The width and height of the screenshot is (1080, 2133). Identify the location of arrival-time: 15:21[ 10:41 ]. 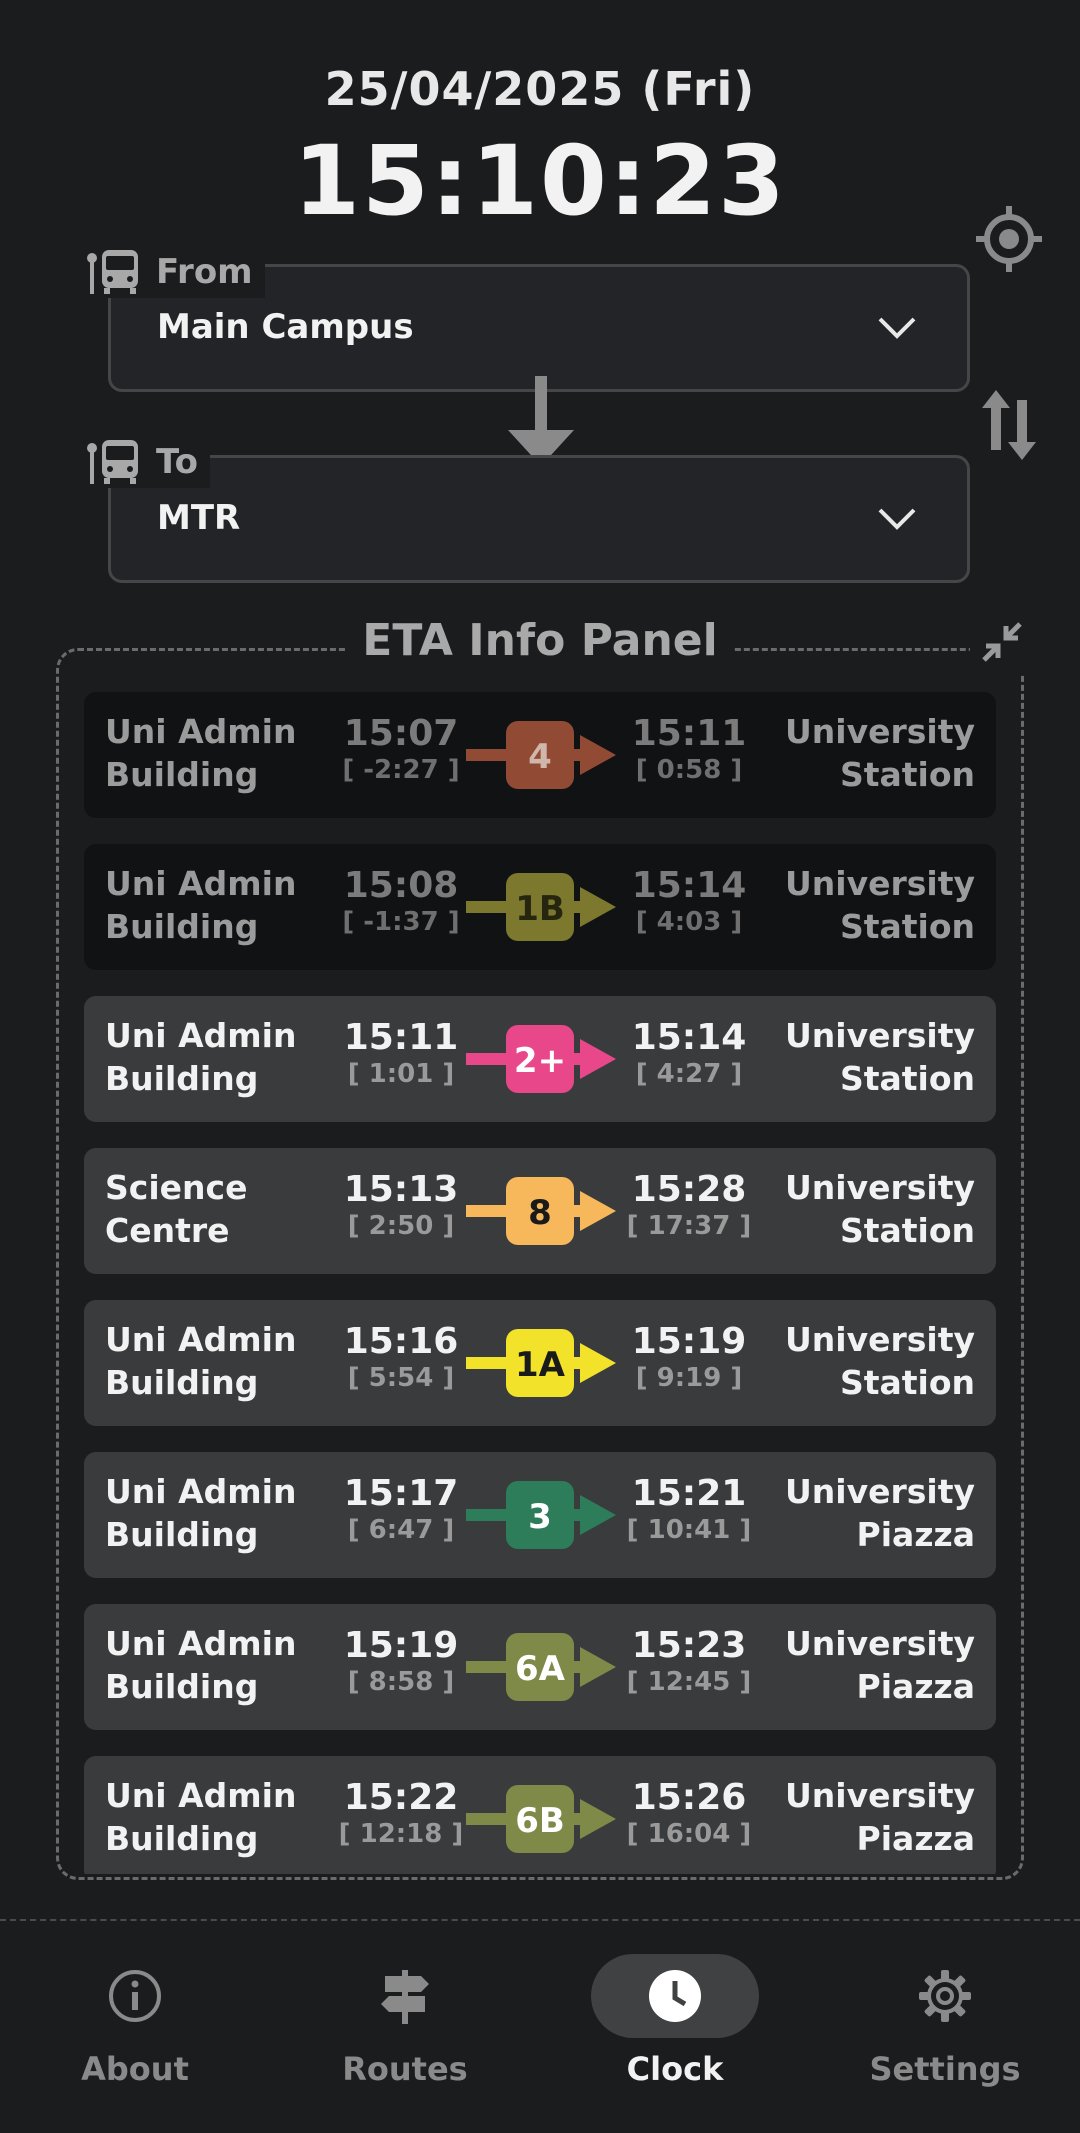
(689, 1509).